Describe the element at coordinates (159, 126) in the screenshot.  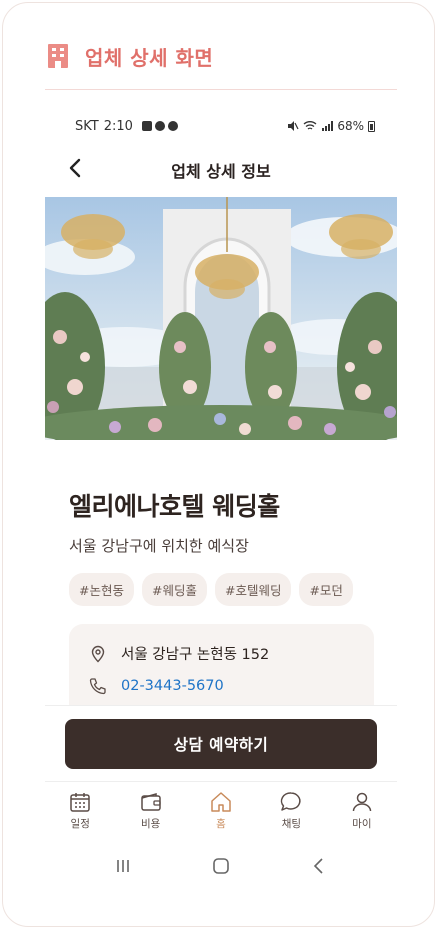
I see `message-notification-icon` at that location.